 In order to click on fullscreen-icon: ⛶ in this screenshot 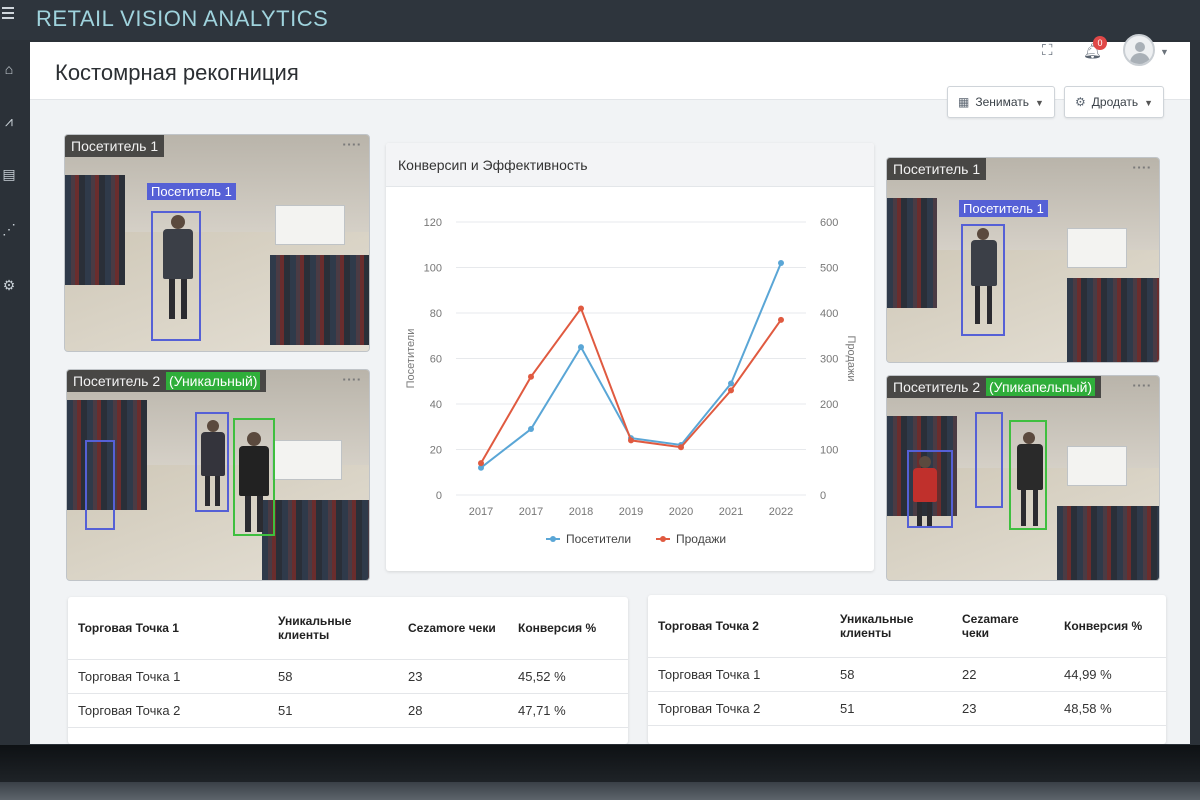, I will do `click(1047, 50)`.